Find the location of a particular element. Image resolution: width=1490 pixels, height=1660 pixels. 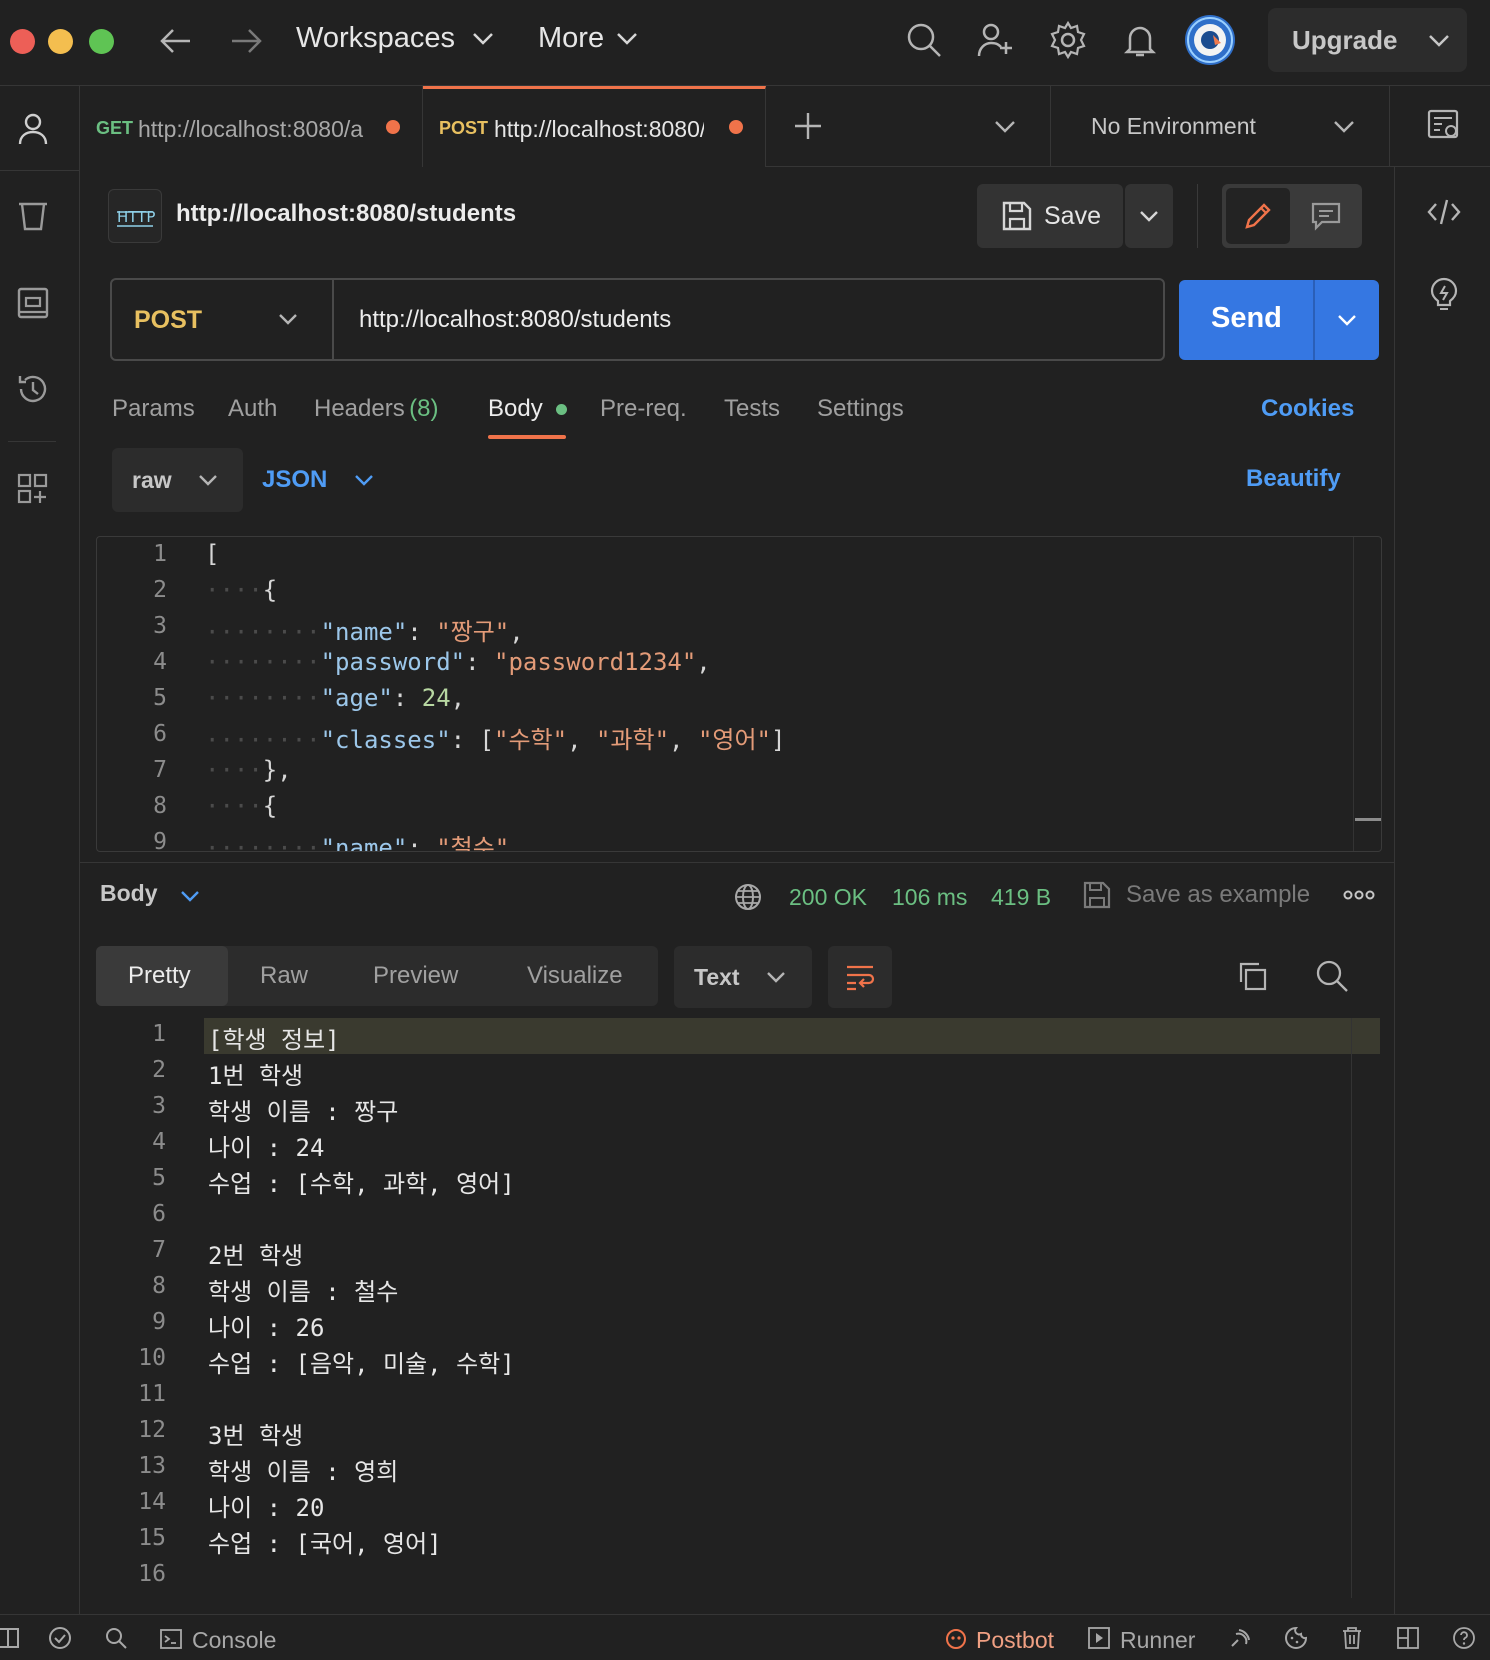

send-button: Send is located at coordinates (1279, 320).